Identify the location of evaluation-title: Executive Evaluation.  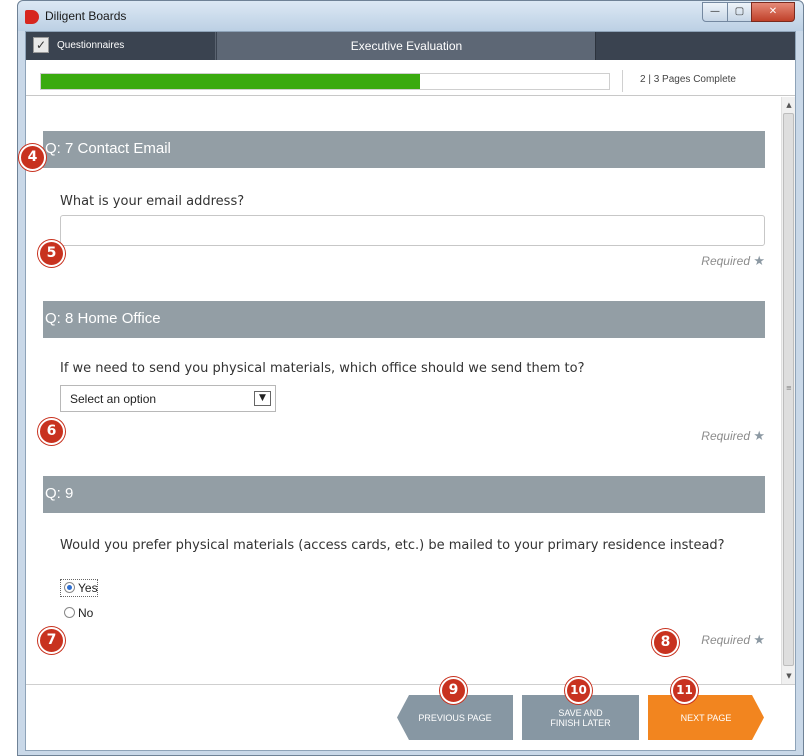
(406, 46).